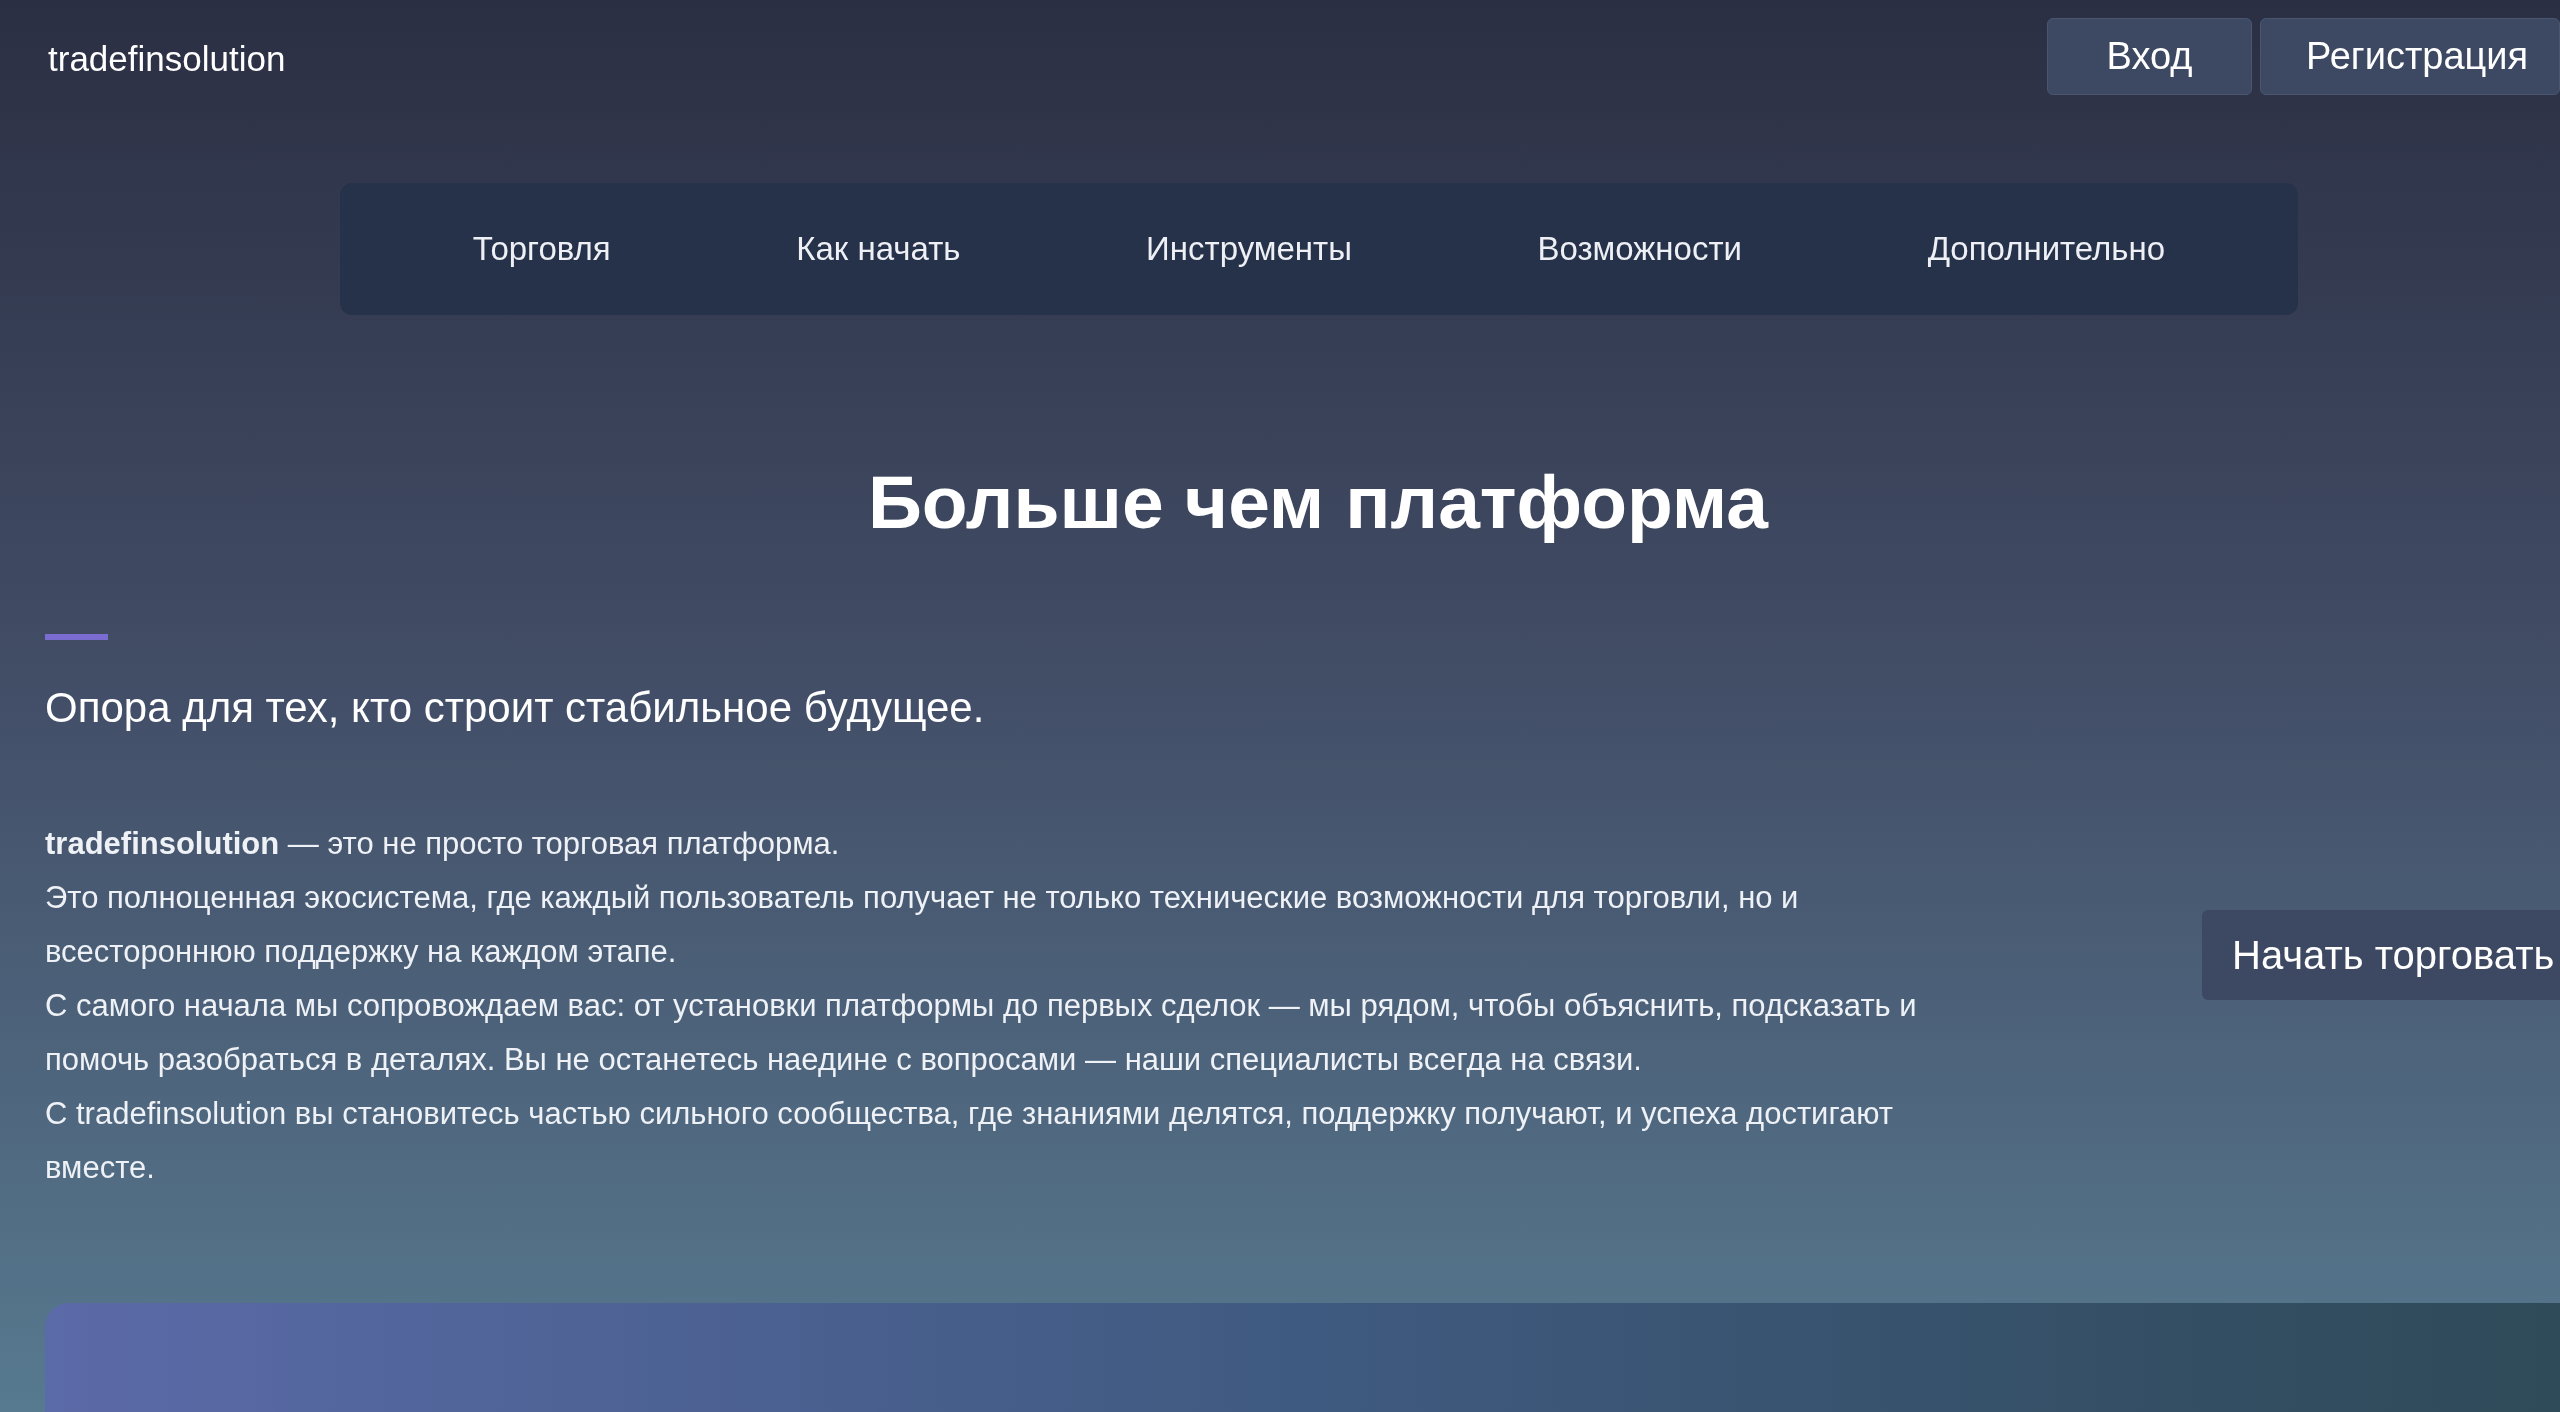 The image size is (2560, 1412). I want to click on login-button: Вход, so click(2149, 56).